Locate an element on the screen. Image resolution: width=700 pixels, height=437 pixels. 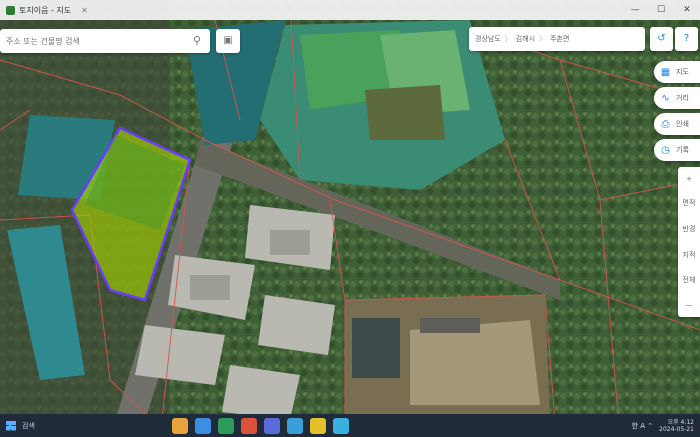
location-breadcrumb: 경상남도 〉 김해시 〉 주촌면 is located at coordinates (557, 39).